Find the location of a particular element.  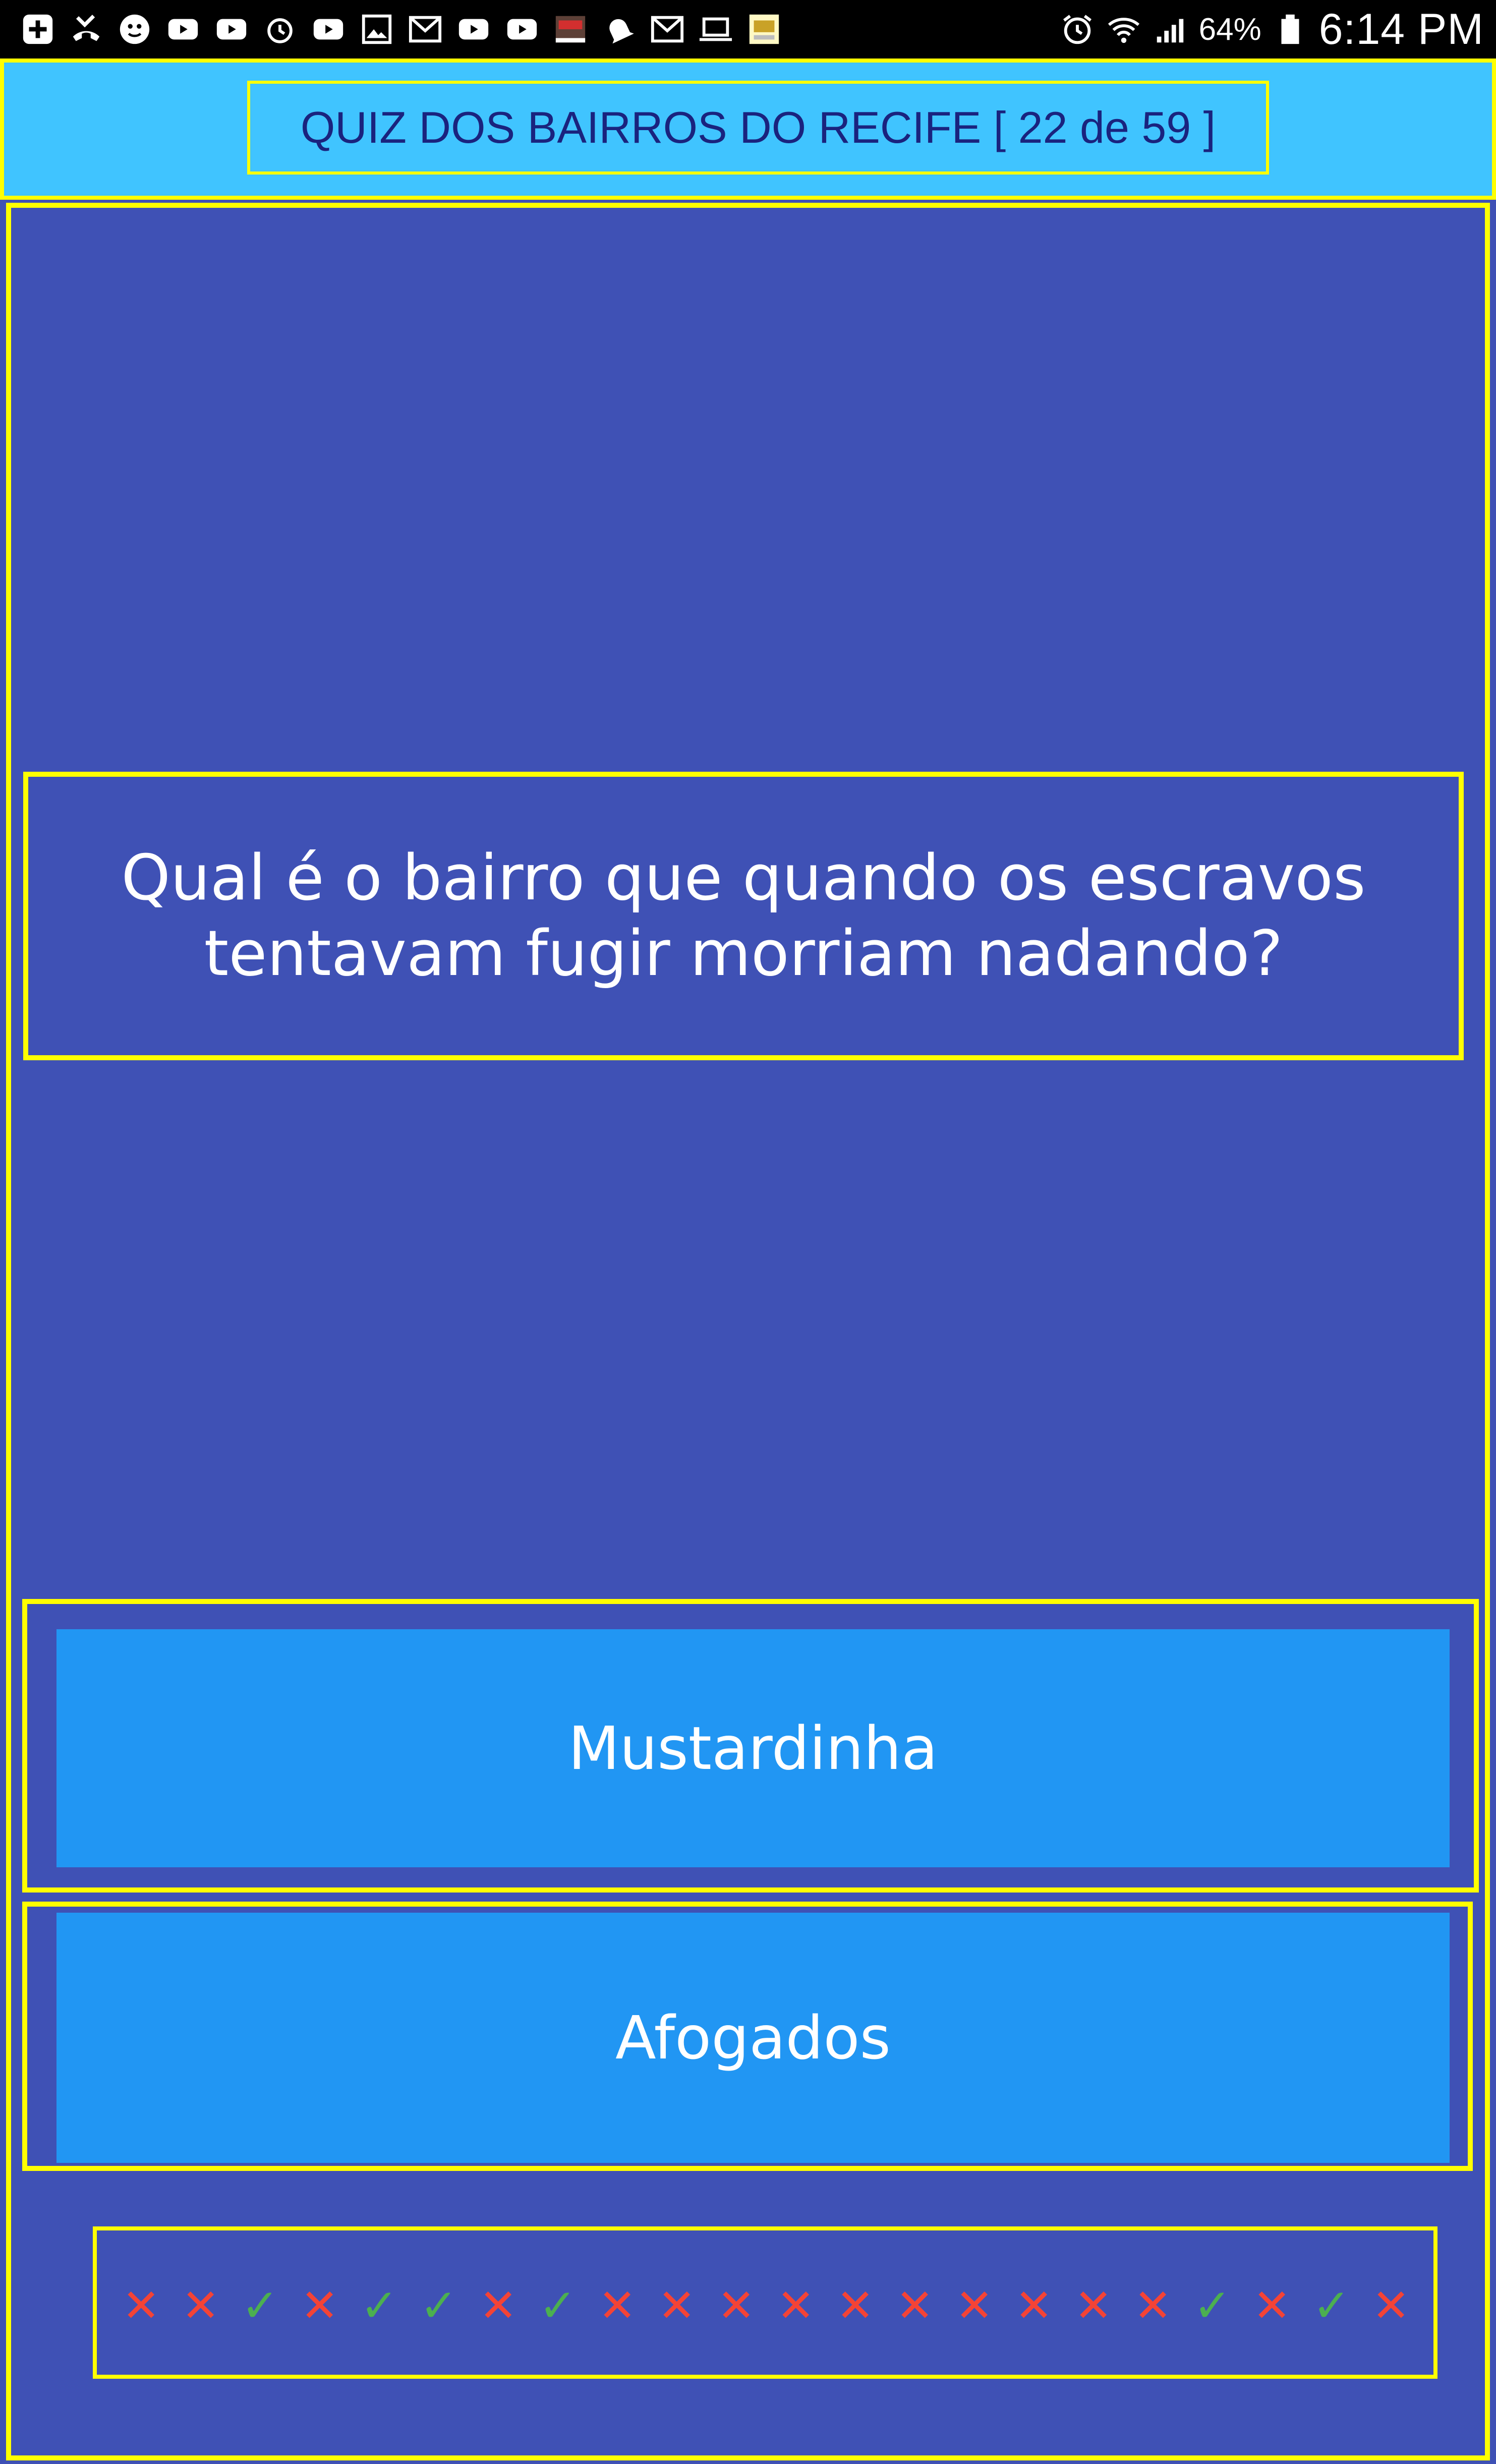

clock: 6:14 PM is located at coordinates (1401, 29).